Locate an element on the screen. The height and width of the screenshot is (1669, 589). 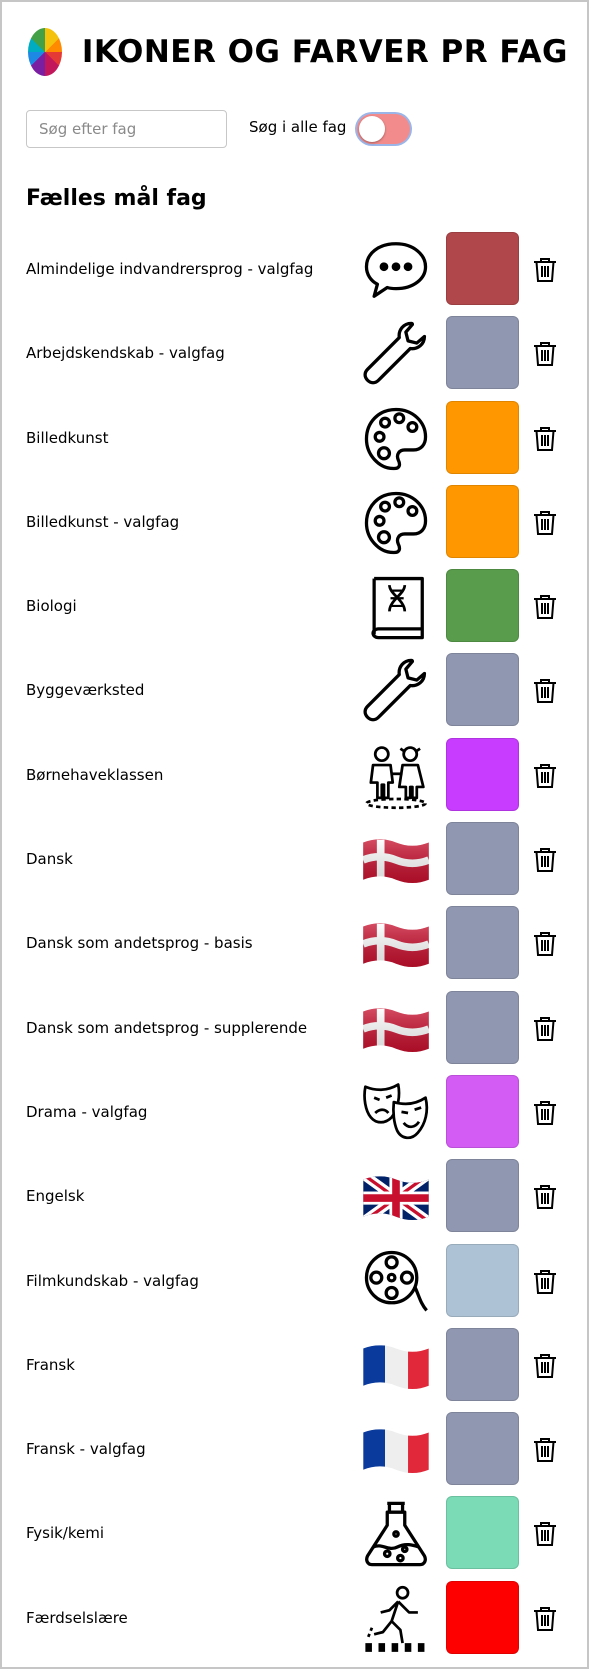
subject-name: Fysik/kemi is located at coordinates (65, 1533).